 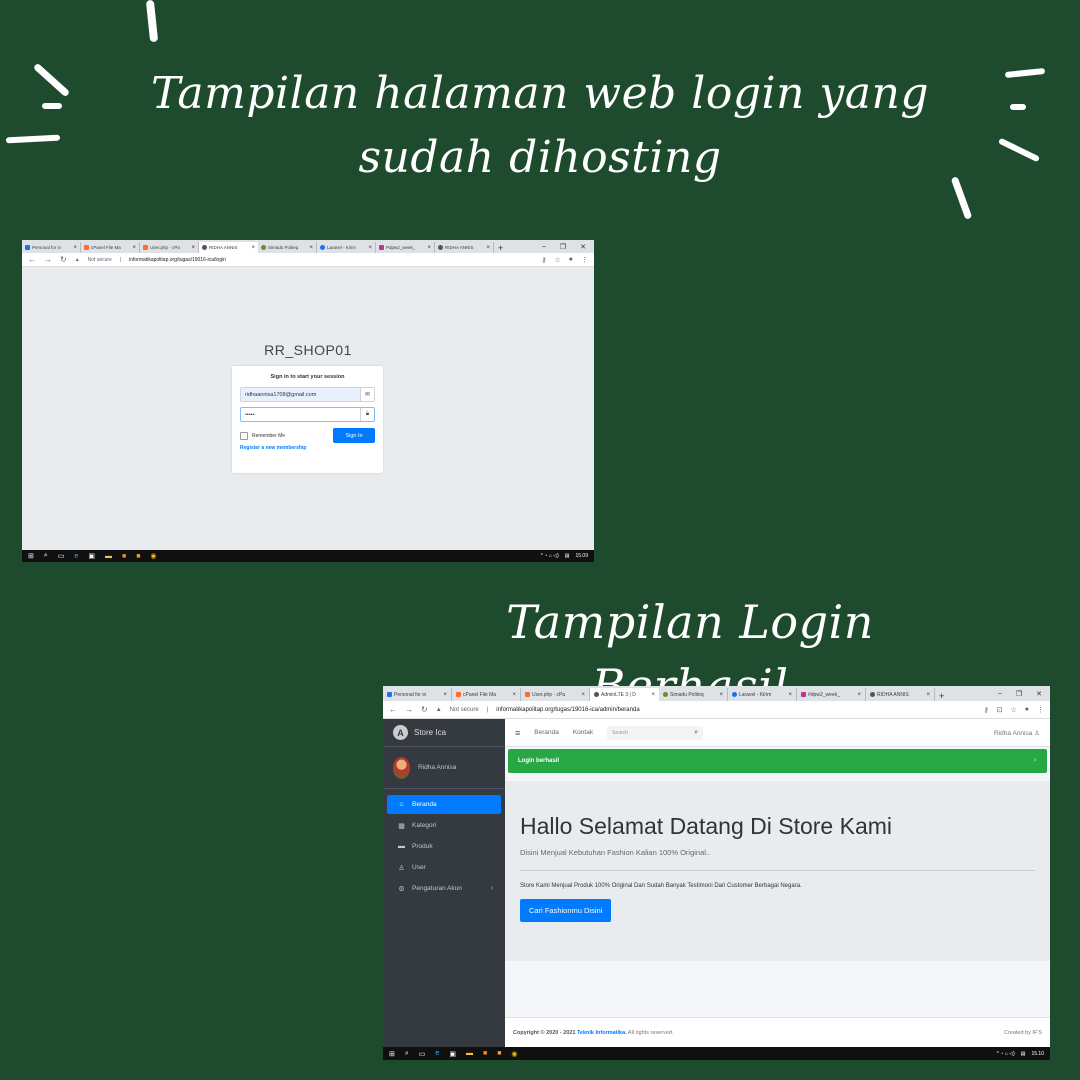 What do you see at coordinates (268, 436) in the screenshot?
I see `remember-label: Remember Me` at bounding box center [268, 436].